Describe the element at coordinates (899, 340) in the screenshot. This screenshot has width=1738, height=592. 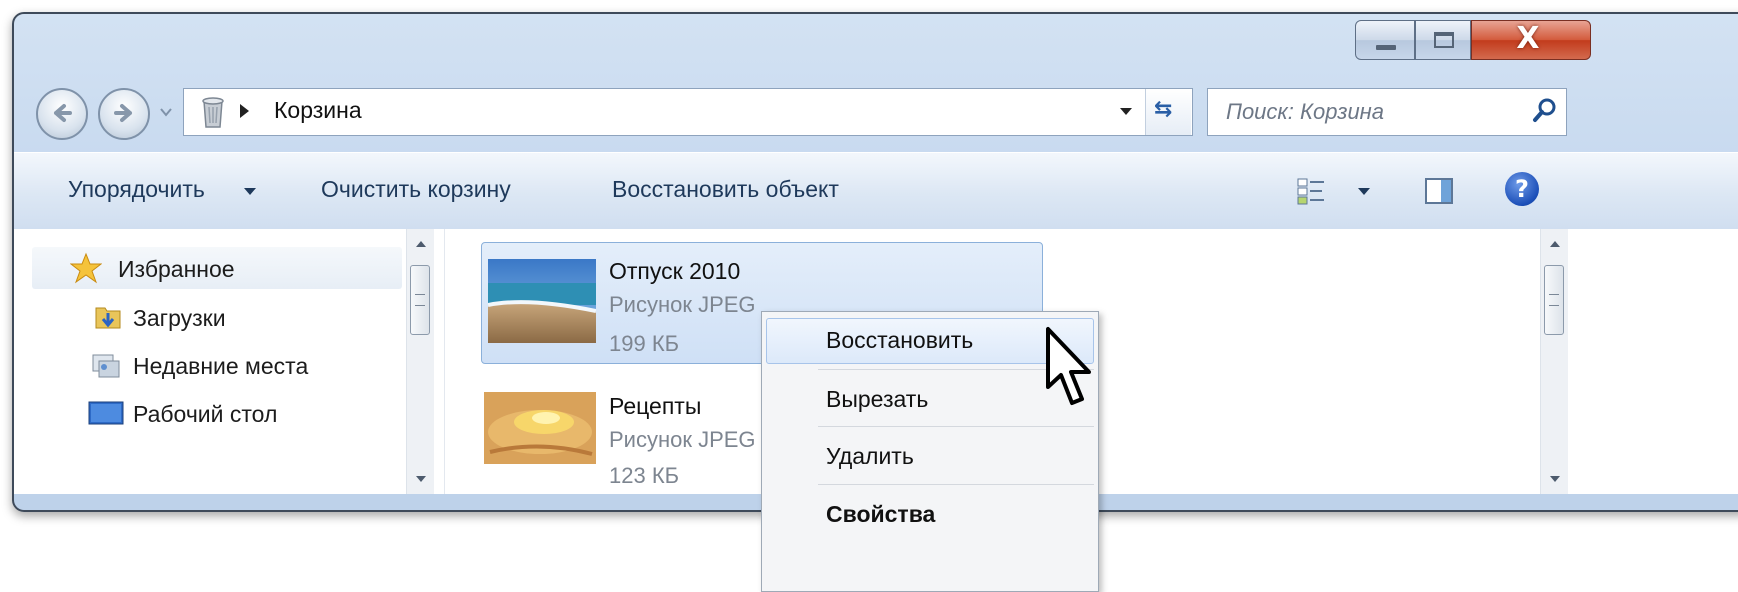
I see `menu-item-restore: Восстановить` at that location.